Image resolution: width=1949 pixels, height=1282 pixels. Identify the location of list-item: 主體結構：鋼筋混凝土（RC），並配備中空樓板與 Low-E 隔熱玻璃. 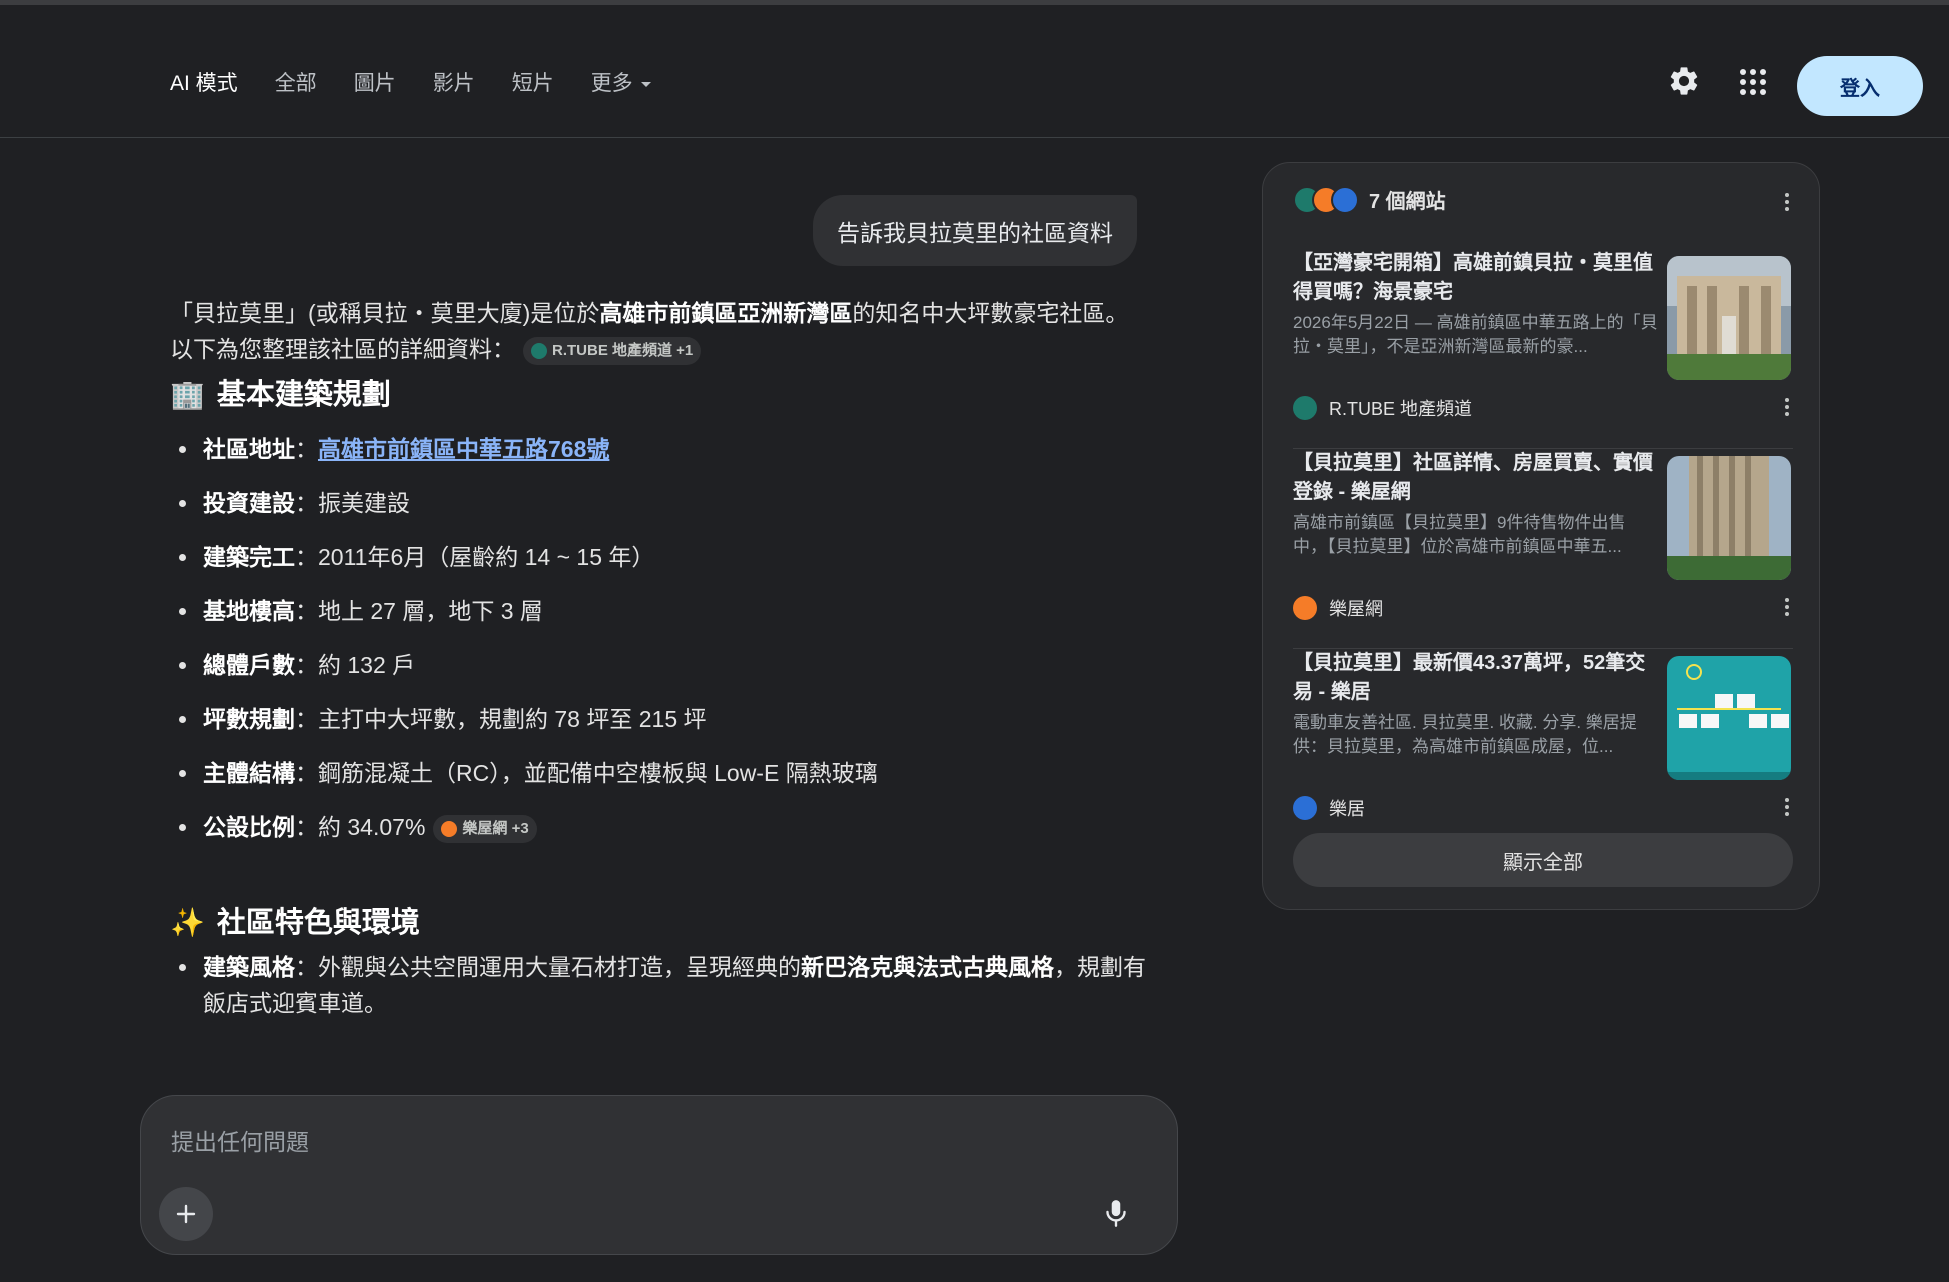
(660, 773).